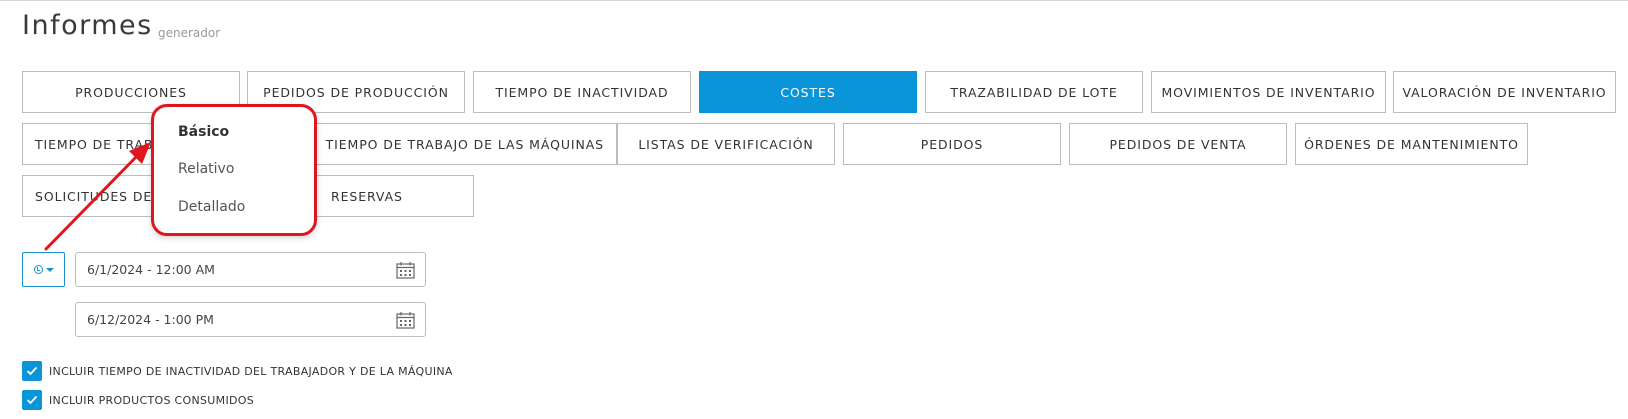 The width and height of the screenshot is (1628, 419). Describe the element at coordinates (808, 92) in the screenshot. I see `tab-costes: COSTES` at that location.